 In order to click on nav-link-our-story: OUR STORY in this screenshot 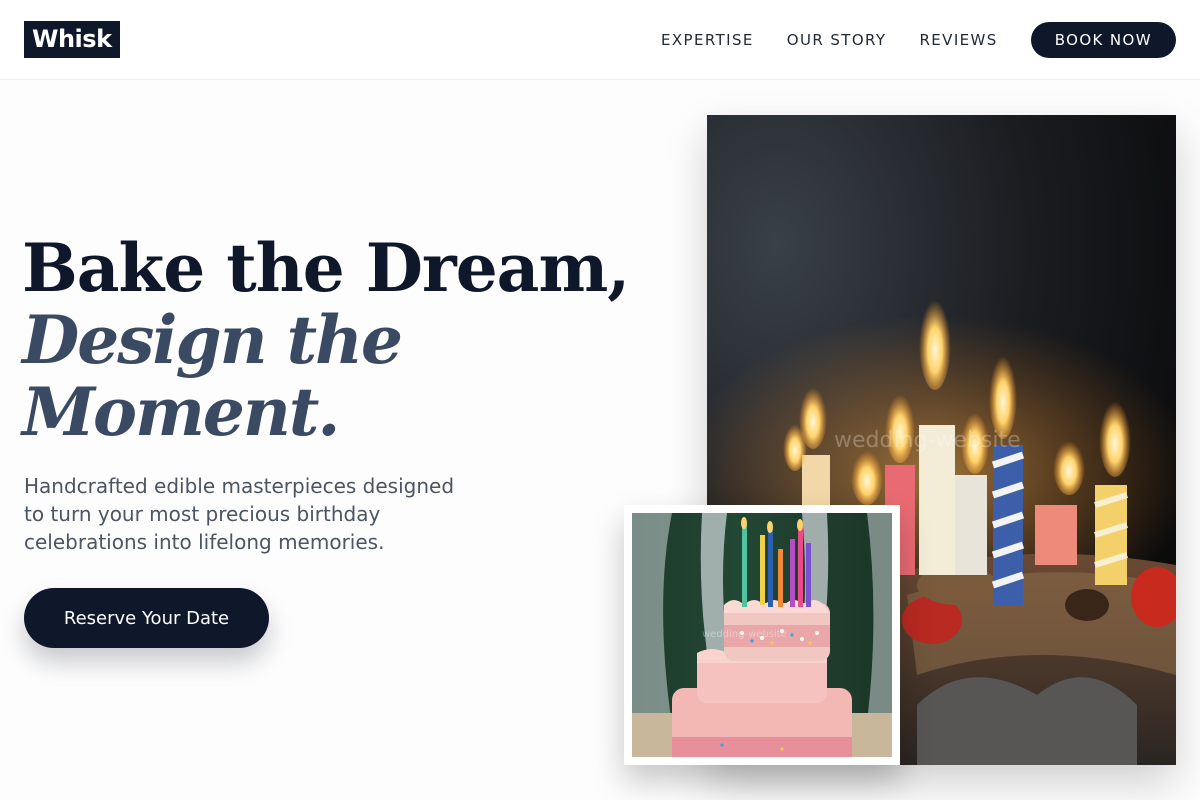, I will do `click(837, 40)`.